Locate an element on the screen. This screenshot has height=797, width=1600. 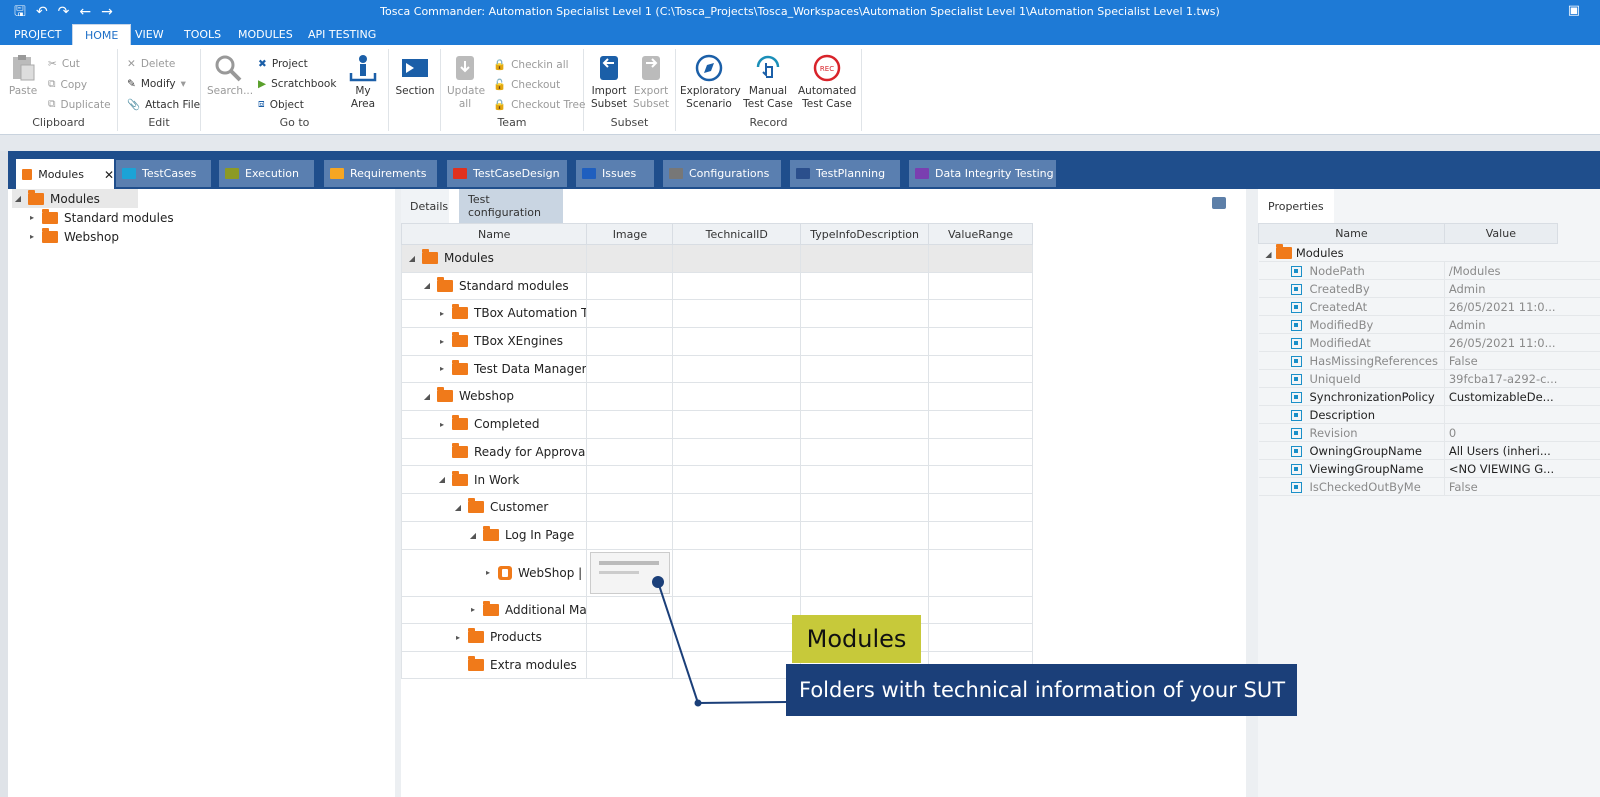
callout-title: Modules is located at coordinates (856, 639).